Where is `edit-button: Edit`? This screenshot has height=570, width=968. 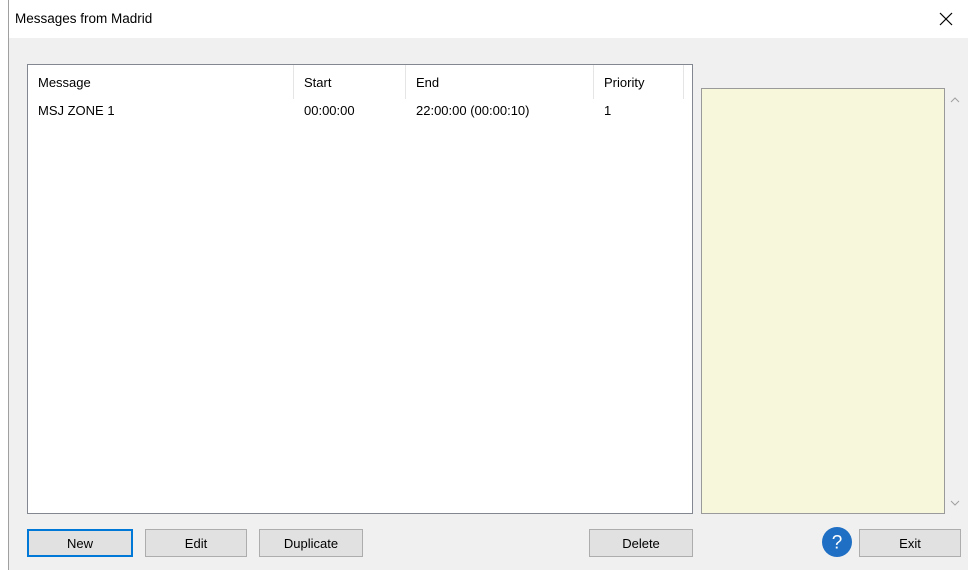 edit-button: Edit is located at coordinates (196, 543).